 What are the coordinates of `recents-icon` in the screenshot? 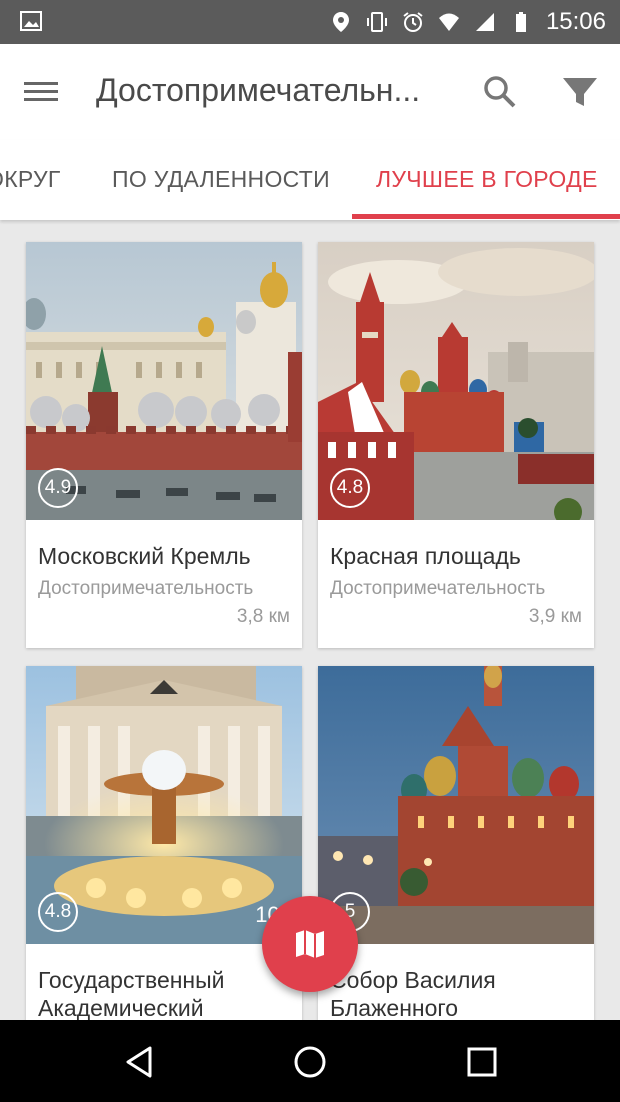 It's located at (482, 1062).